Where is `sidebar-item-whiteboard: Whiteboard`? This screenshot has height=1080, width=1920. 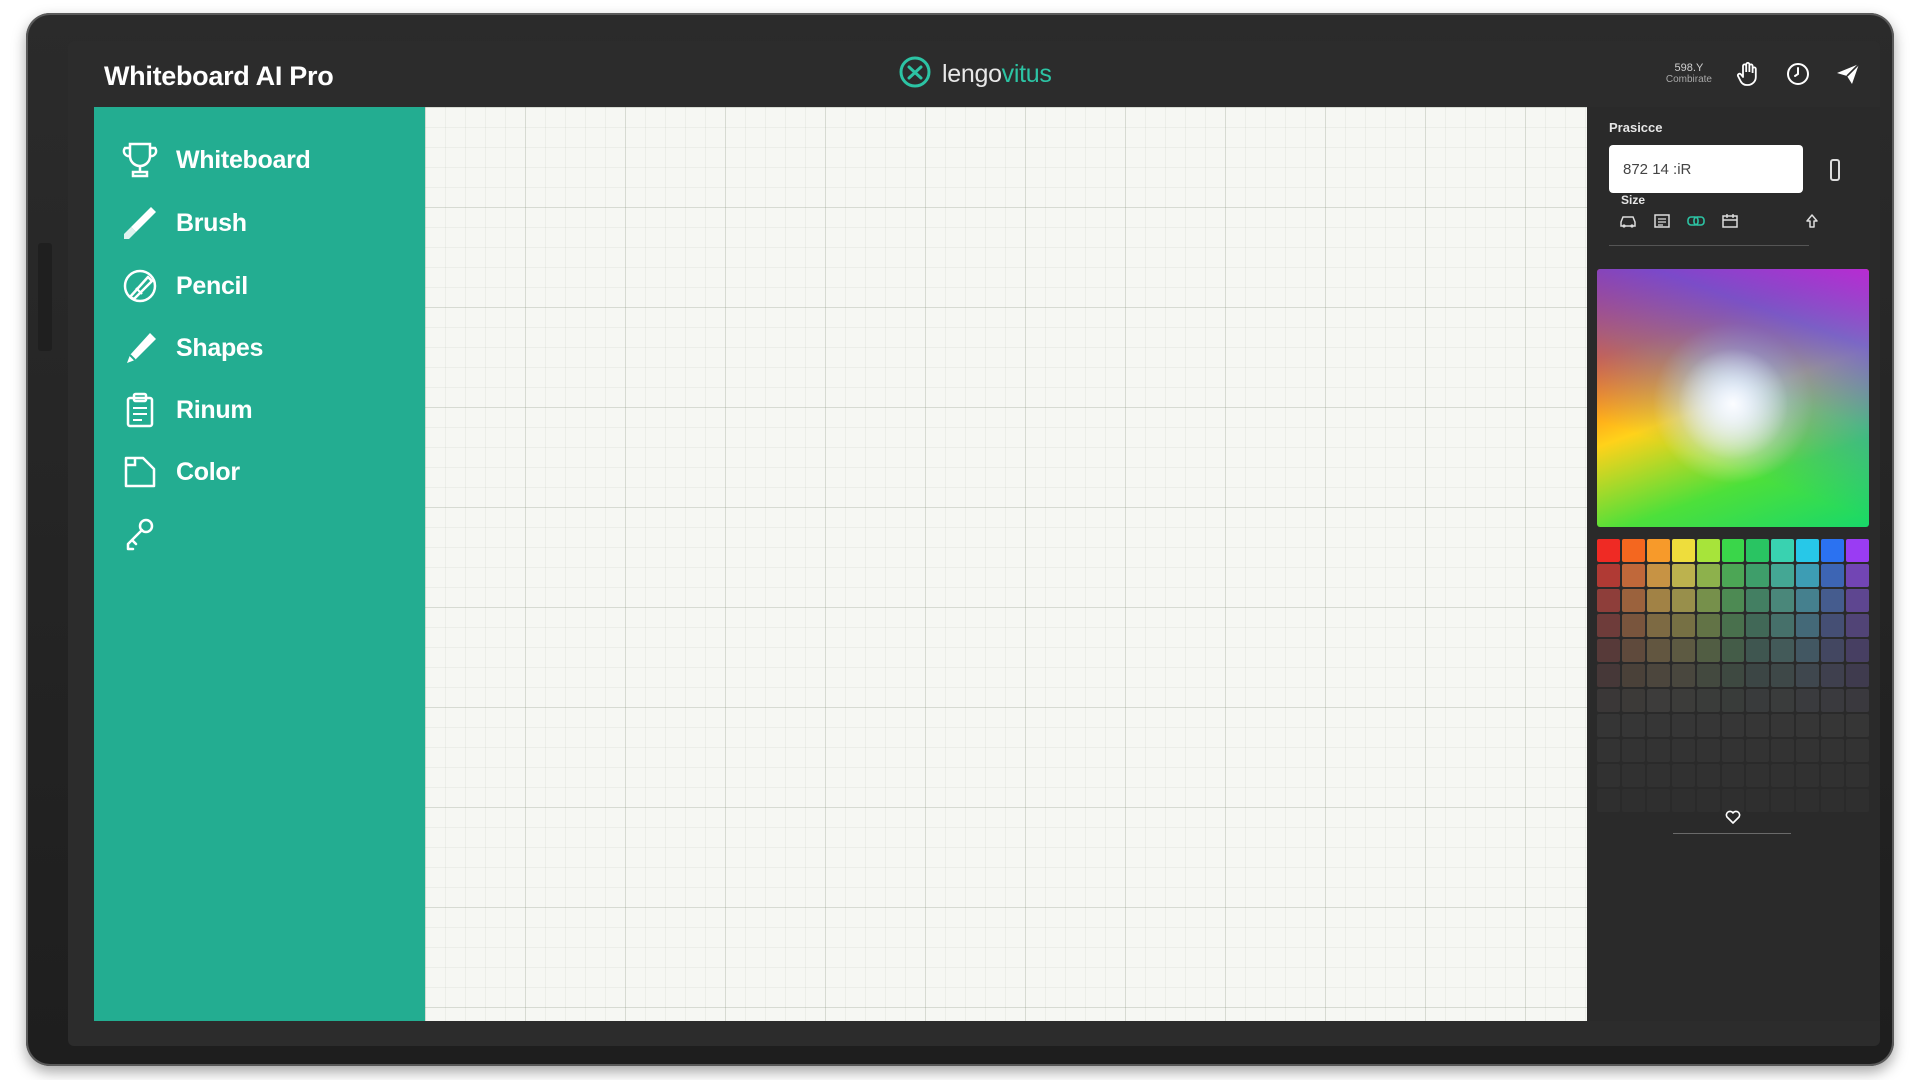
sidebar-item-whiteboard: Whiteboard is located at coordinates (215, 160).